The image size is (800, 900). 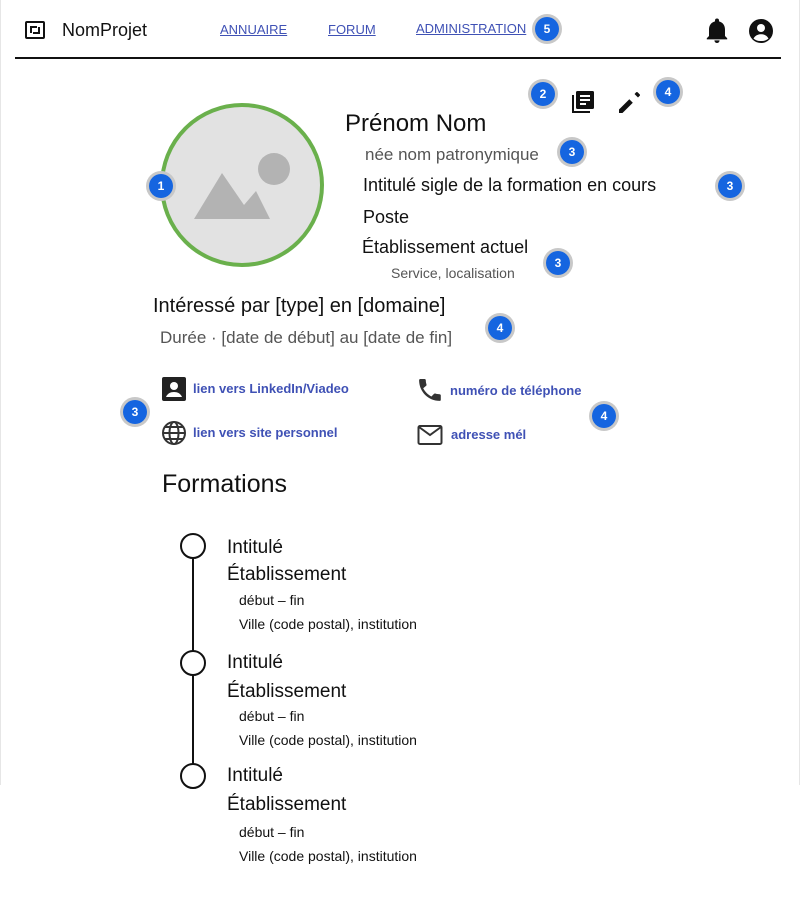 What do you see at coordinates (225, 484) in the screenshot?
I see `formations-title: Formations` at bounding box center [225, 484].